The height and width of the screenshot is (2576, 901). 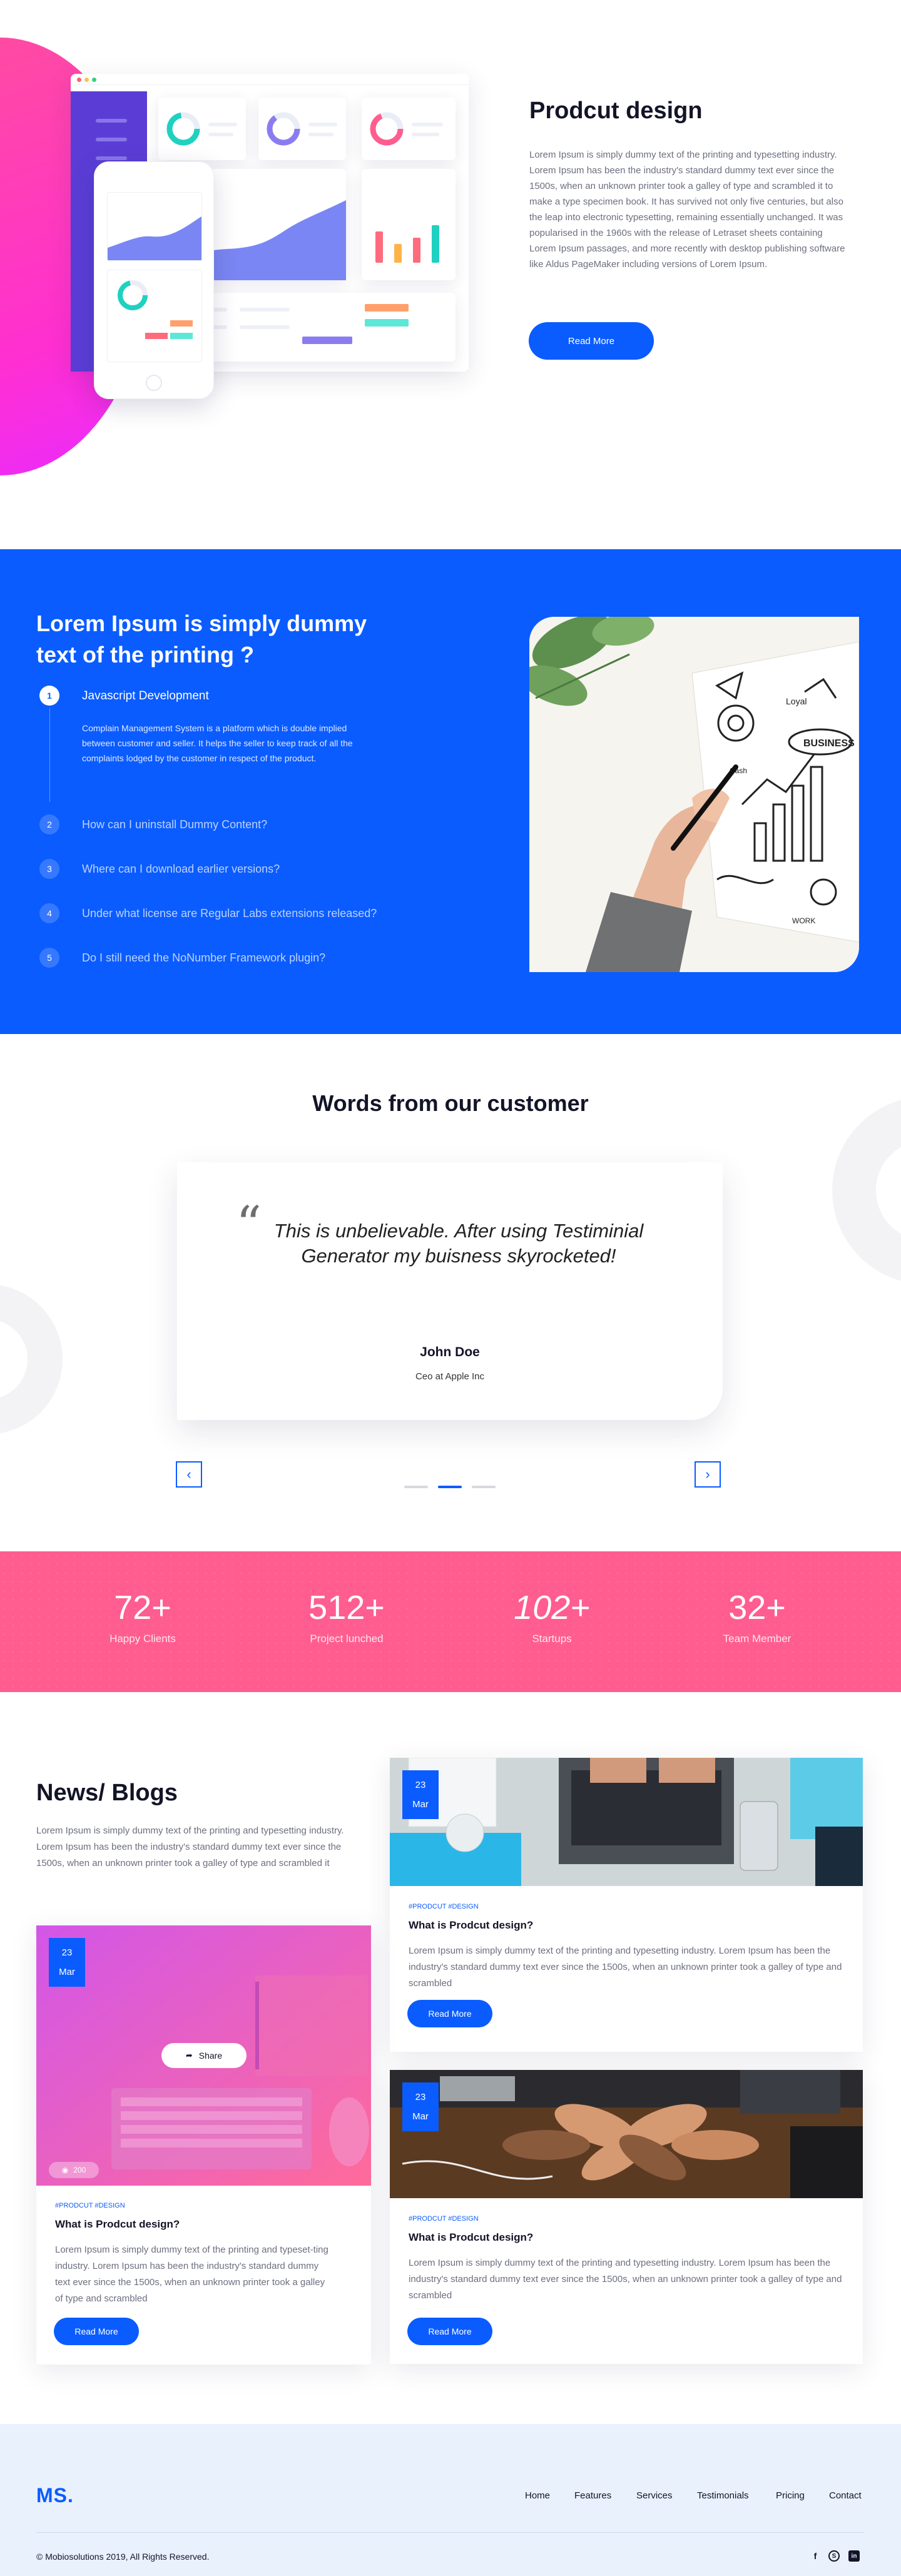 I want to click on testimonial-title: Words from our customer, so click(x=450, y=1103).